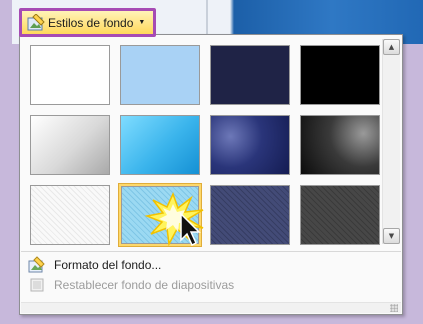  What do you see at coordinates (91, 22) in the screenshot?
I see `background-styles-label: Estilos de fondo` at bounding box center [91, 22].